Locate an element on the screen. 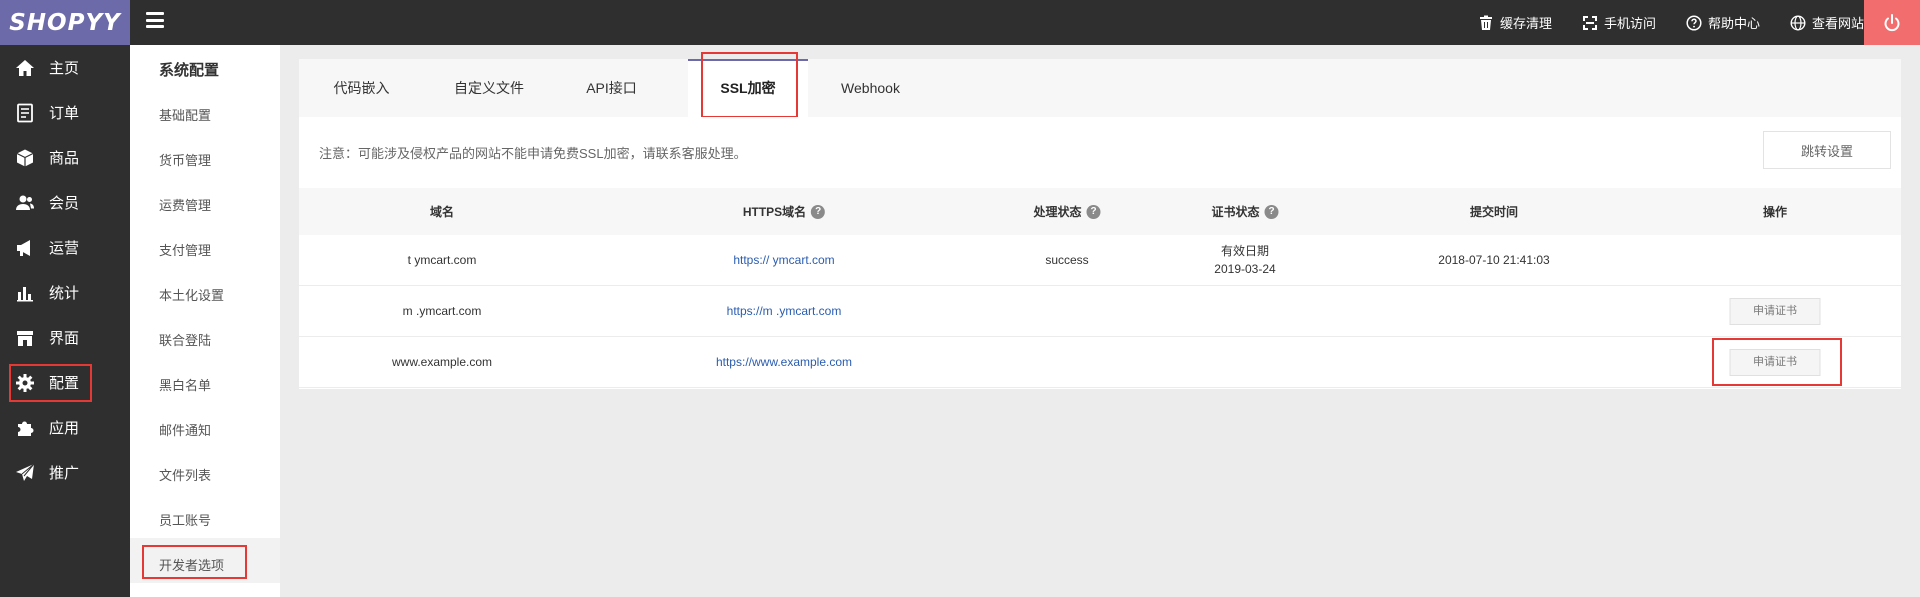 The width and height of the screenshot is (1920, 597). nav-item-members: 会员 is located at coordinates (65, 202).